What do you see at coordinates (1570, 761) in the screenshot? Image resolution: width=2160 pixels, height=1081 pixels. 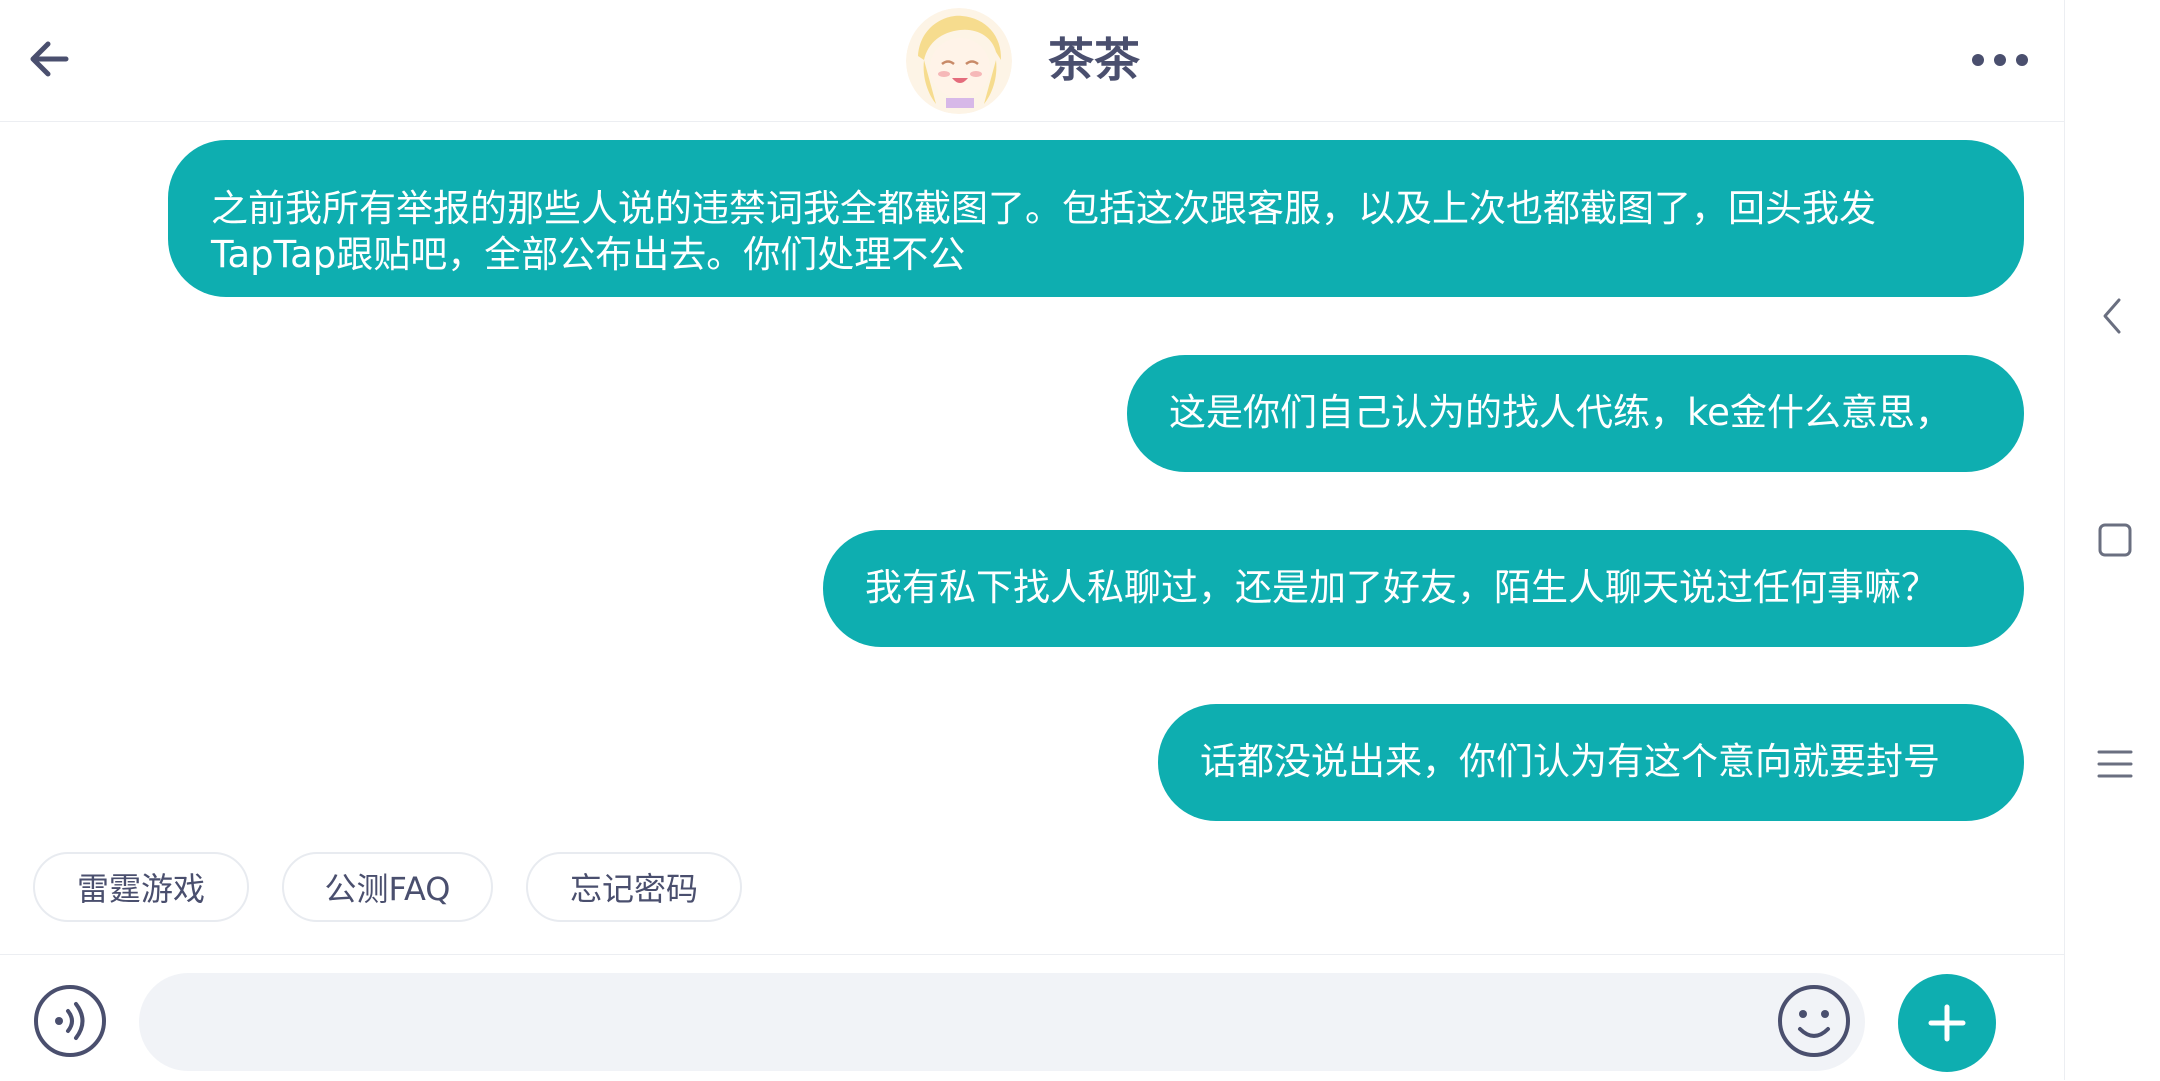 I see `message-text-line: 话都没说出来，你们认为有这个意向就要封号` at bounding box center [1570, 761].